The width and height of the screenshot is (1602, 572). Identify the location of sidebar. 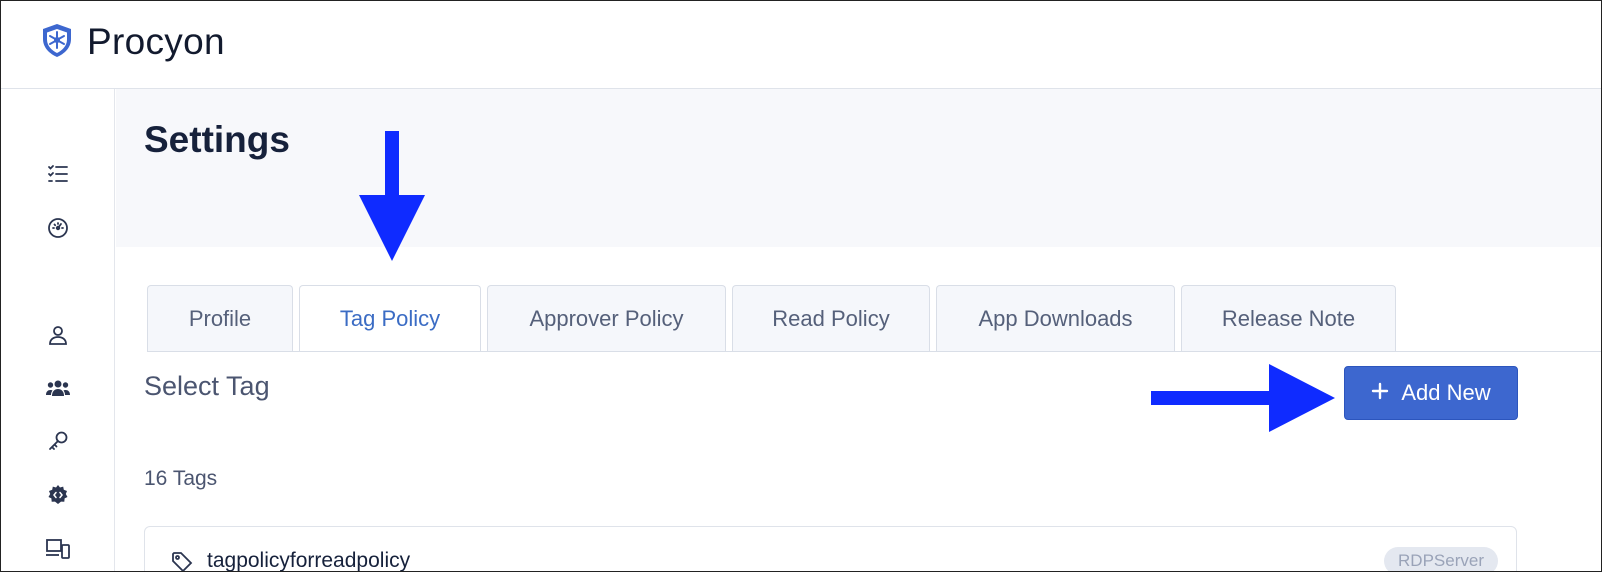
(58, 330).